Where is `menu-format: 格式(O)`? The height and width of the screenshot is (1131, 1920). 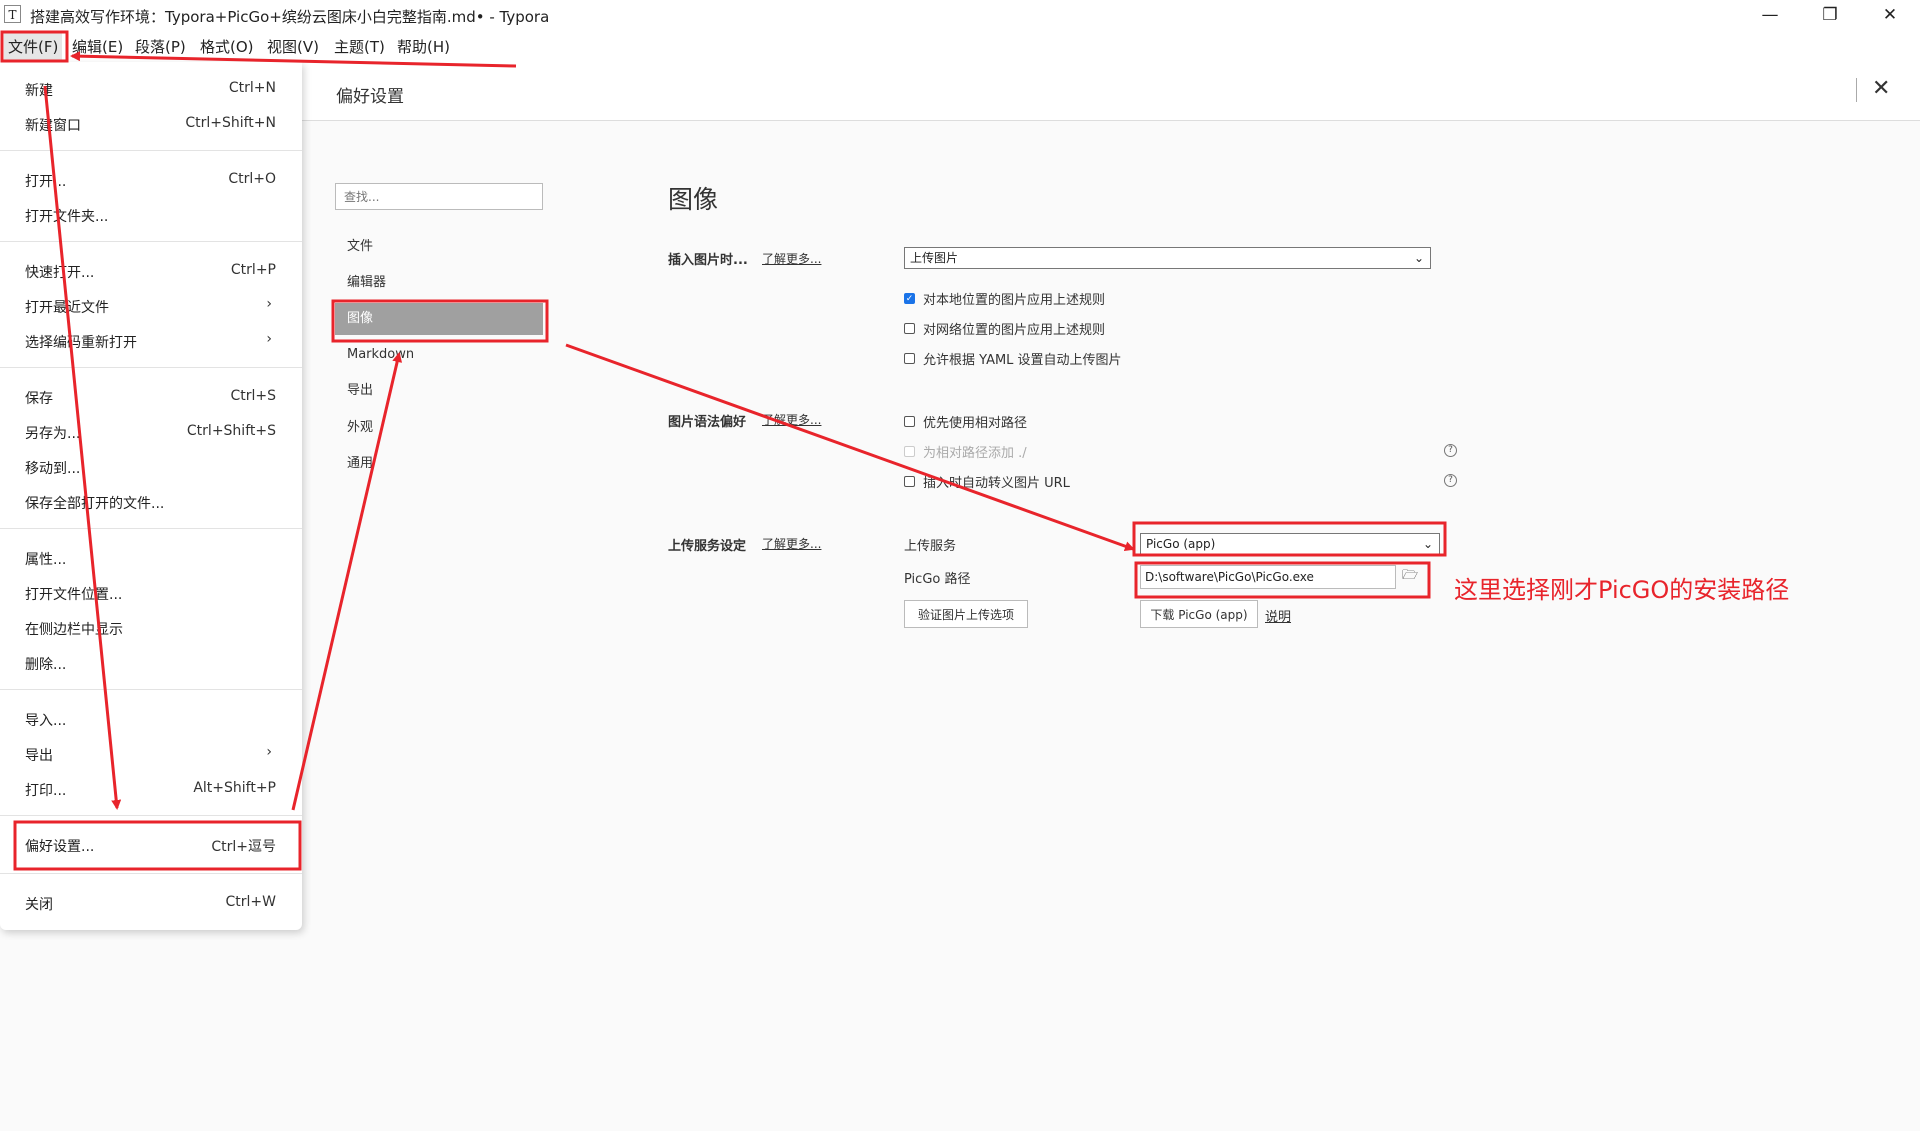 menu-format: 格式(O) is located at coordinates (227, 46).